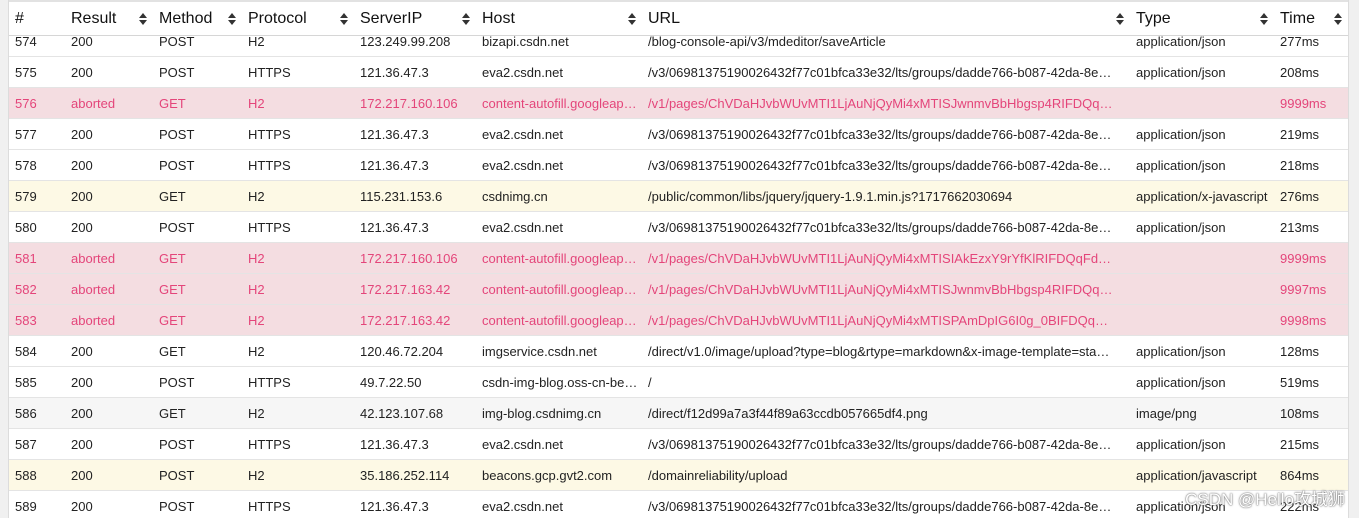 This screenshot has width=1359, height=518. What do you see at coordinates (559, 19) in the screenshot?
I see `column-header-host: Host` at bounding box center [559, 19].